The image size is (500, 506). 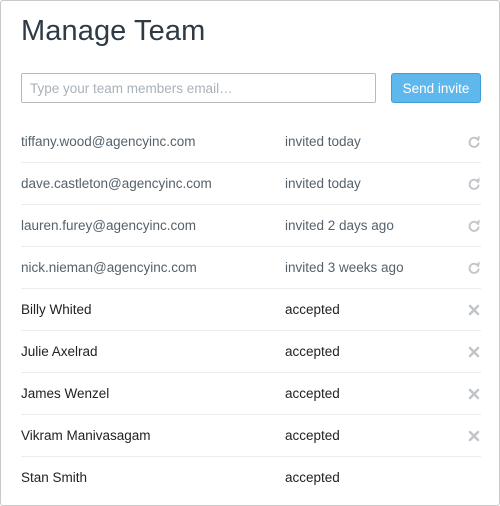 I want to click on member-name: tiffany.wood@agencyinc.com, so click(x=108, y=141).